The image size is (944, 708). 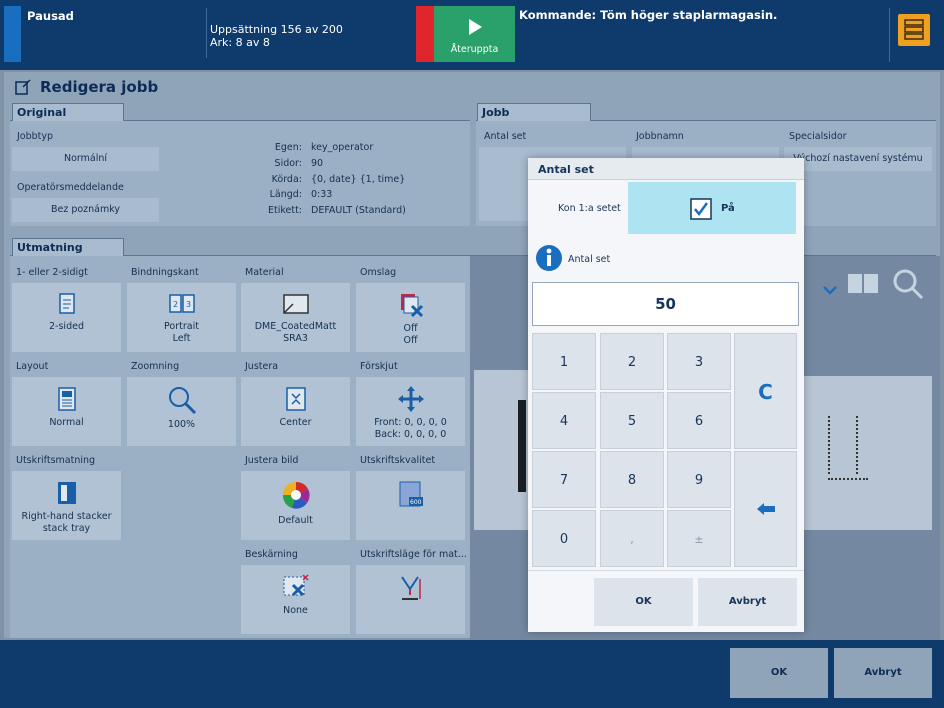 I want to click on collate-toggle: På, so click(x=712, y=208).